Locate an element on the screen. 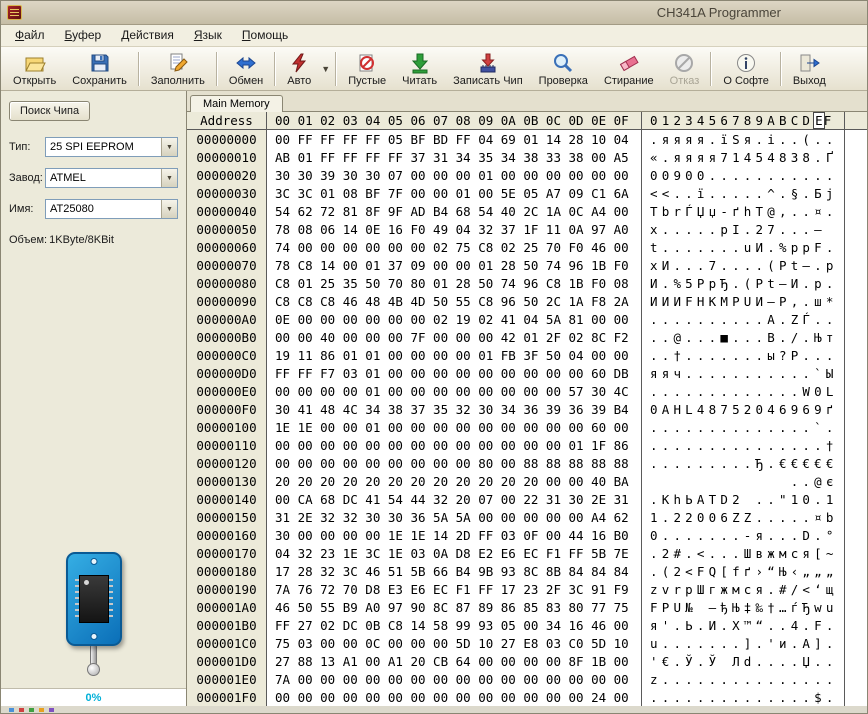  row-ascii: «.яяяя71454838.Ґ is located at coordinates (743, 157).